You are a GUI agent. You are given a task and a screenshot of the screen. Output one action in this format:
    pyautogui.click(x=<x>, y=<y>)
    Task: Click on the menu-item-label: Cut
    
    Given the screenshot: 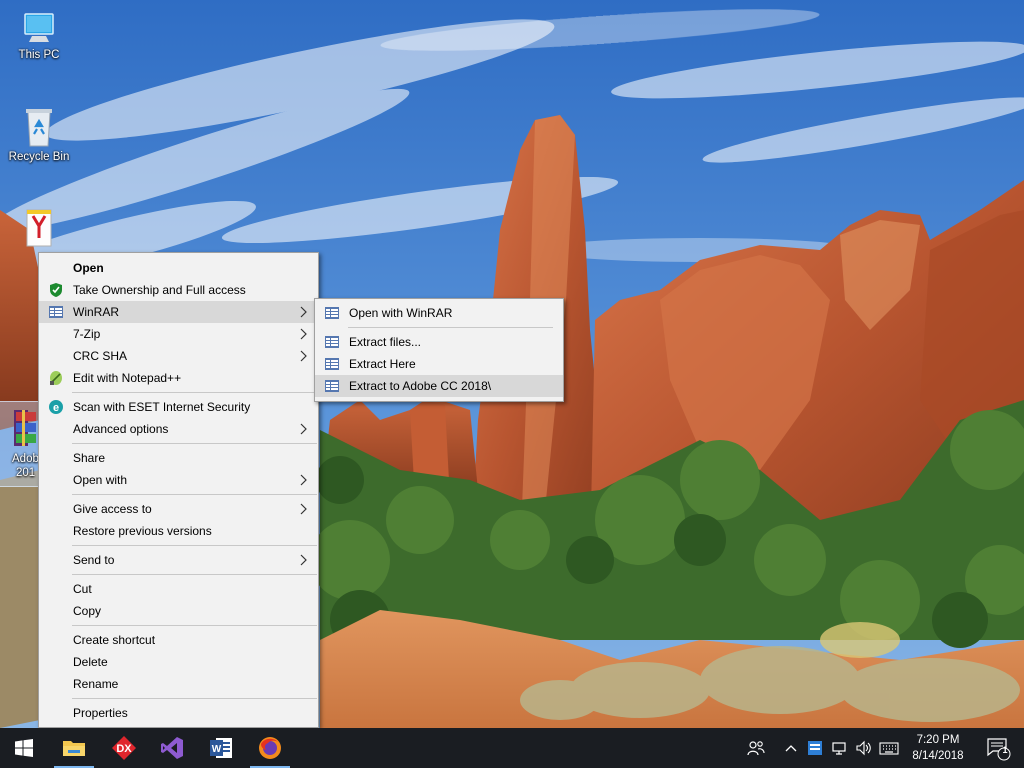 What is the action you would take?
    pyautogui.click(x=82, y=589)
    